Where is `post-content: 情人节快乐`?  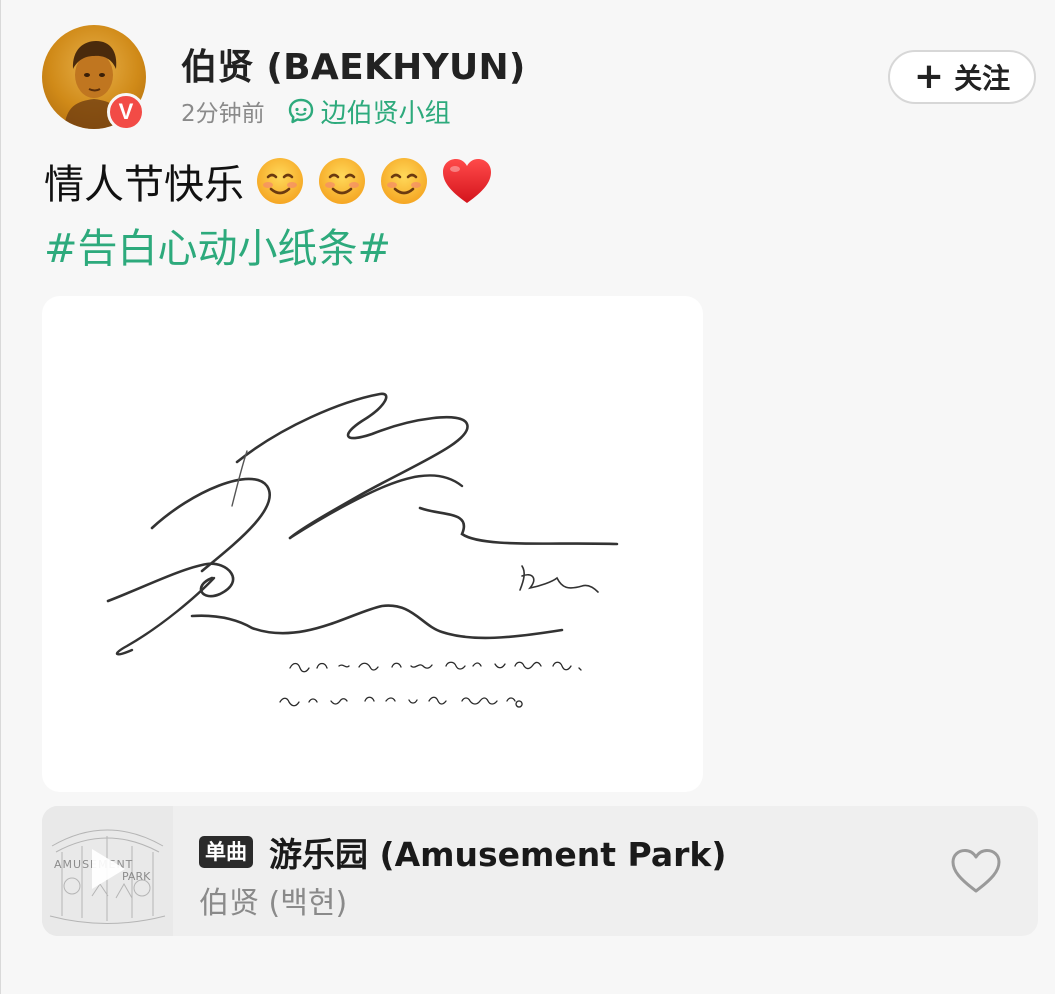 post-content: 情人节快乐 is located at coordinates (269, 181).